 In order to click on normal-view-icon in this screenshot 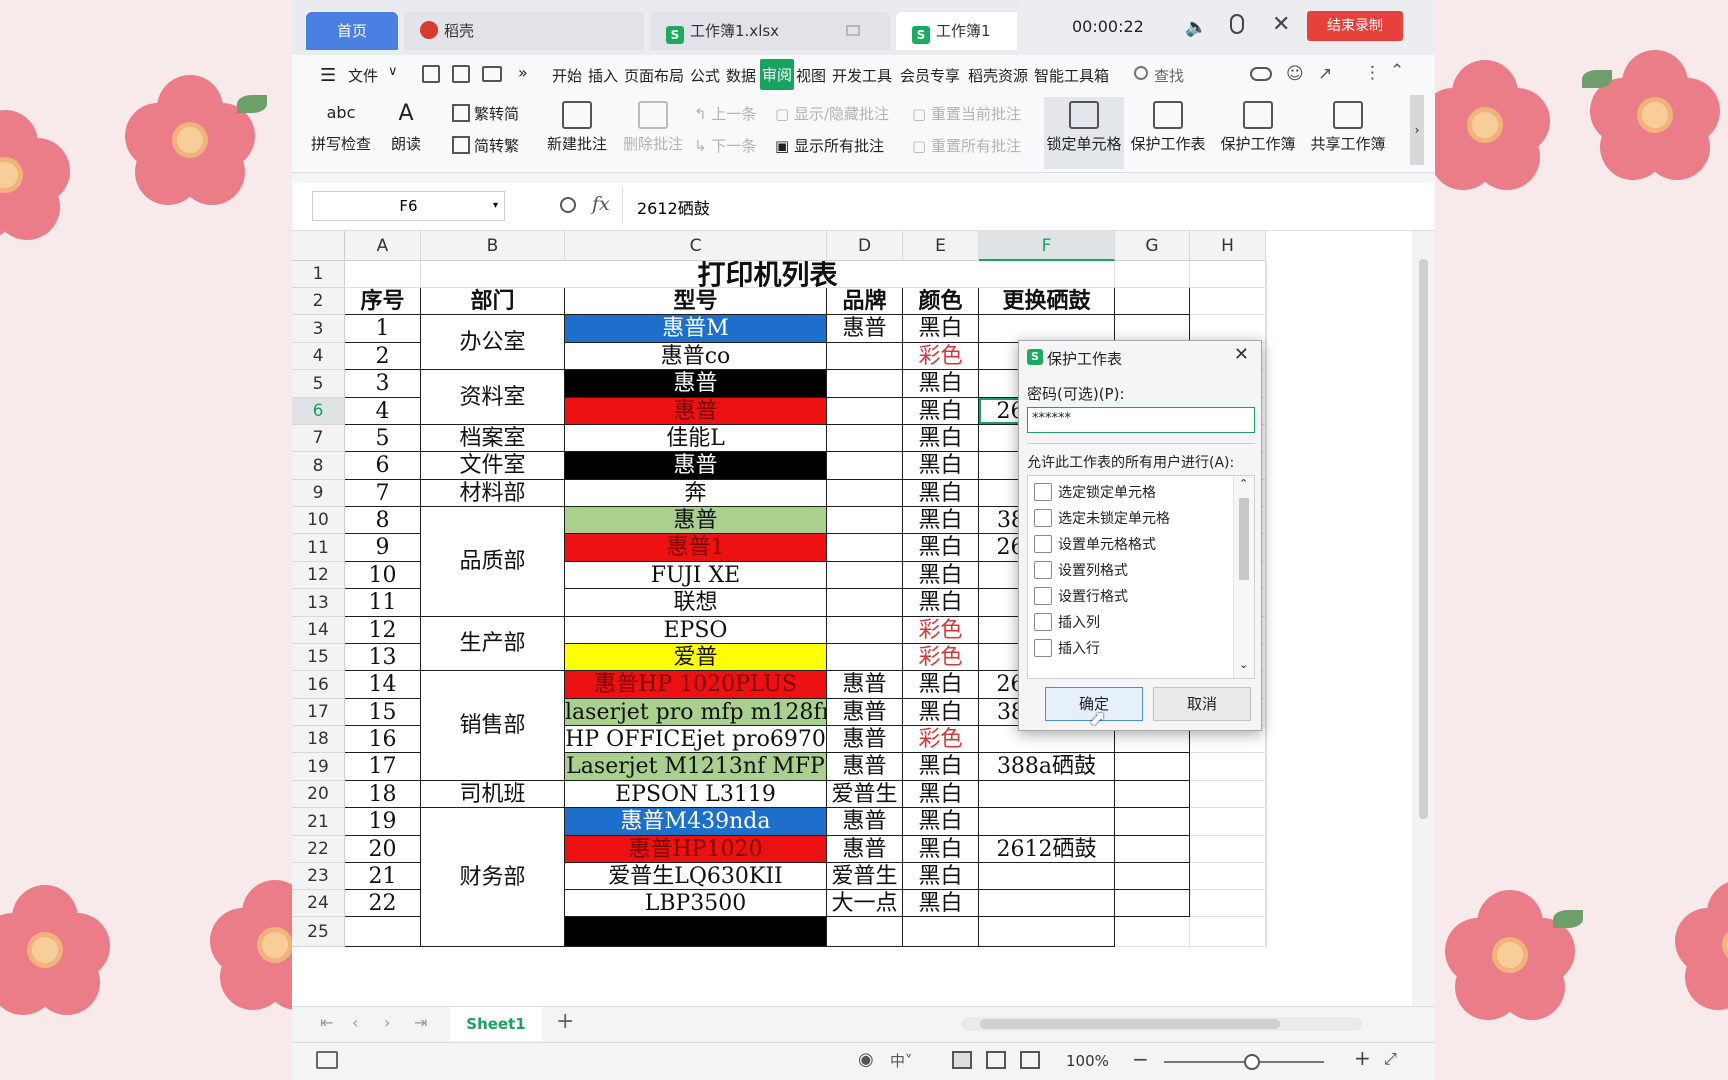, I will do `click(962, 1060)`.